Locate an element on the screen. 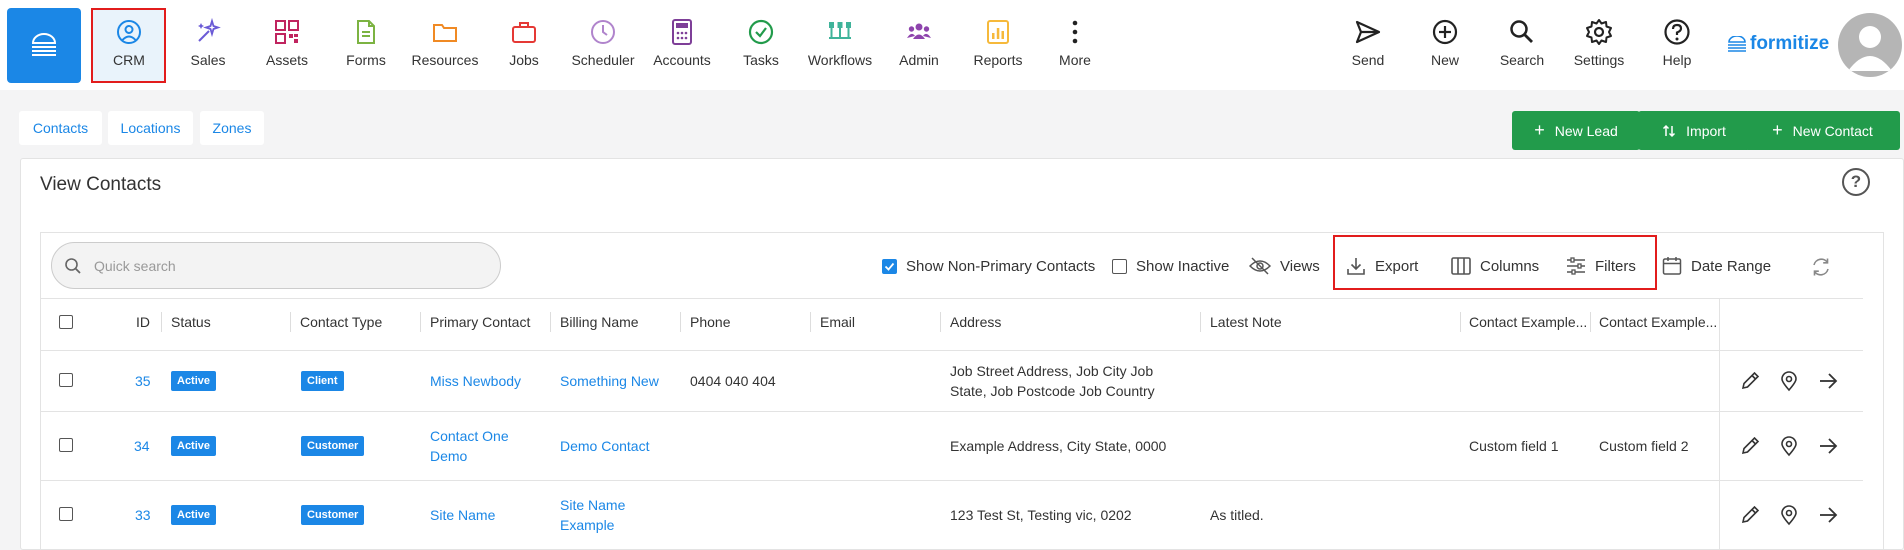 The width and height of the screenshot is (1904, 550). show-inactive-toggle: Show Inactive is located at coordinates (1170, 266).